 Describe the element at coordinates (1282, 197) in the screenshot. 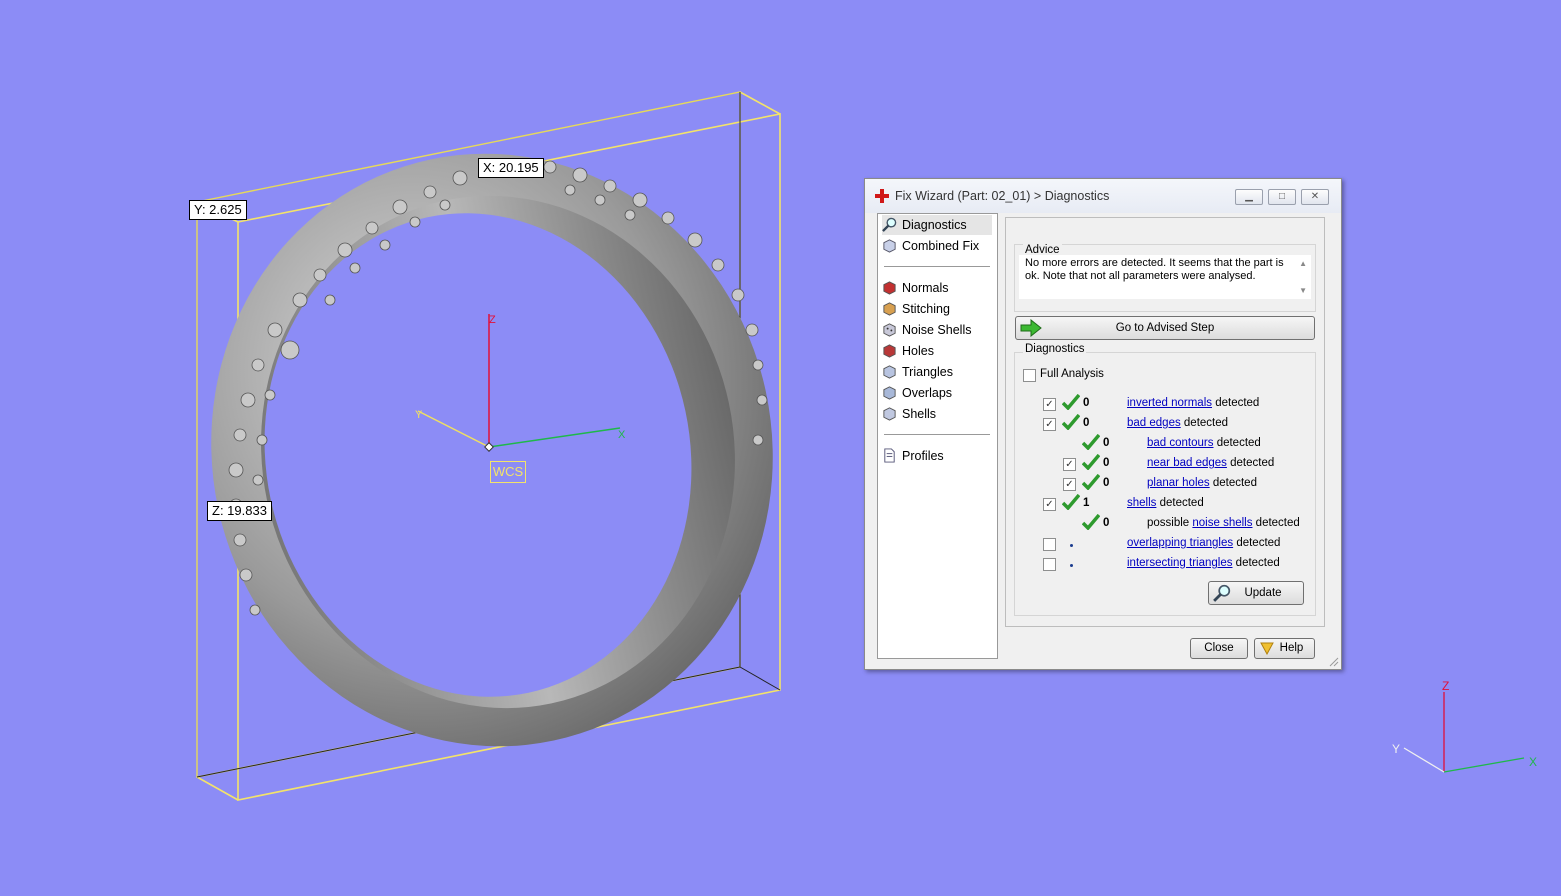

I see `maximize-button: □` at that location.